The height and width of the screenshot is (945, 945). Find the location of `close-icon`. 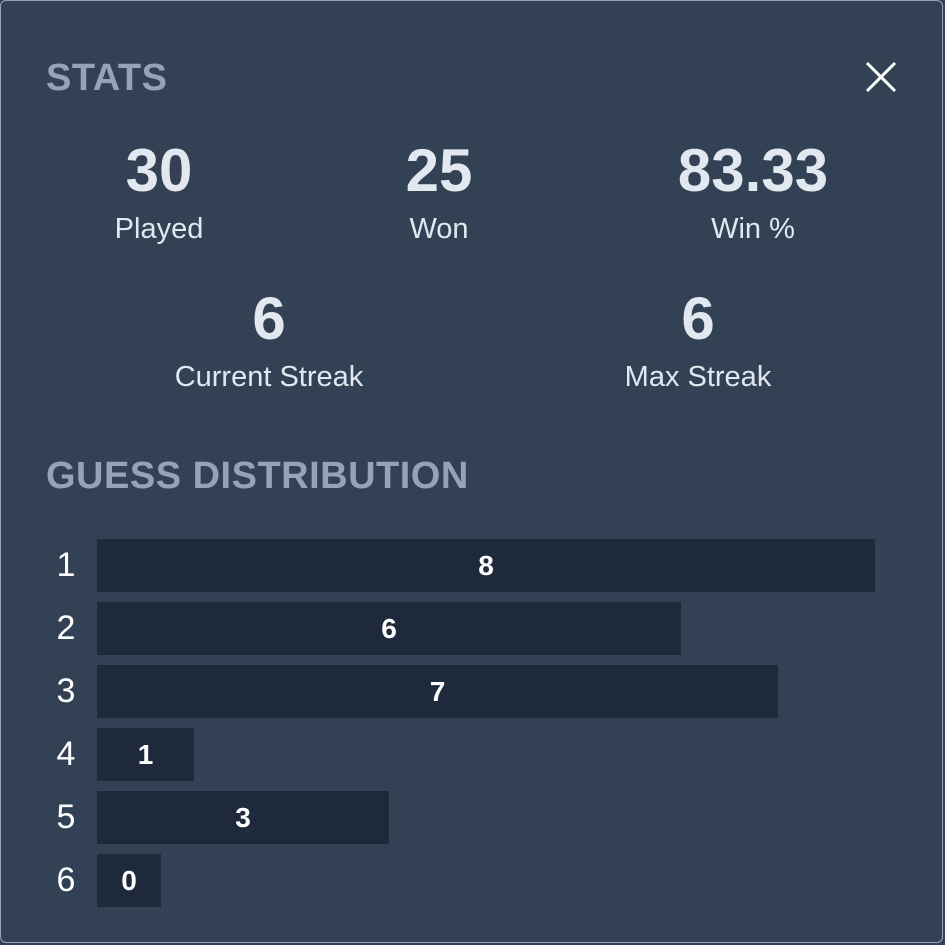

close-icon is located at coordinates (881, 77).